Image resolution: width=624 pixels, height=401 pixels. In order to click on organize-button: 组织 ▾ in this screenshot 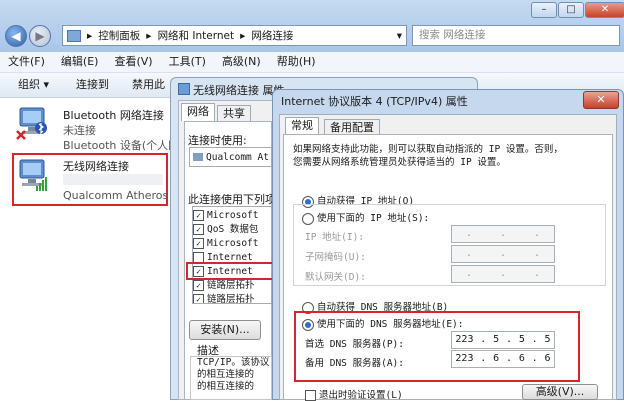, I will do `click(33, 85)`.